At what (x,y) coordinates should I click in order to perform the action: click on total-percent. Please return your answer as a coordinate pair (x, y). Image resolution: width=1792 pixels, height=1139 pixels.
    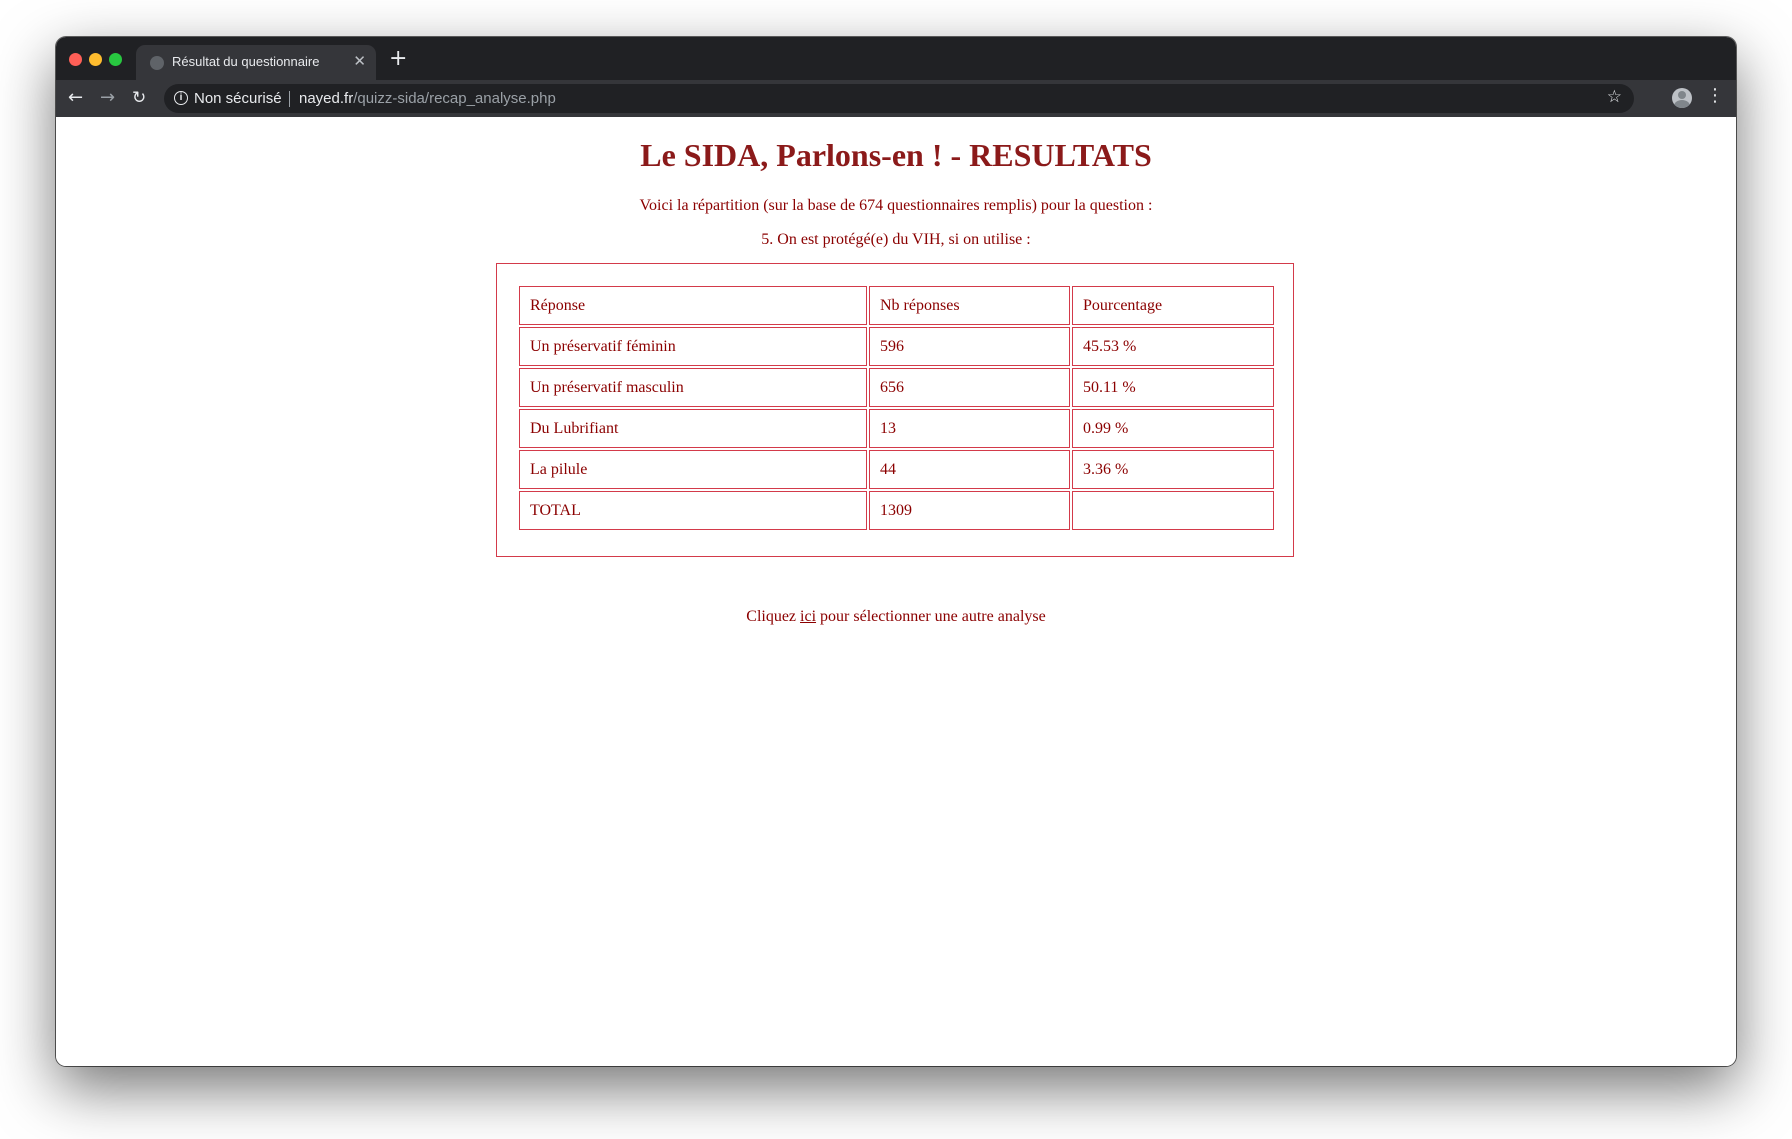
    Looking at the image, I should click on (1173, 510).